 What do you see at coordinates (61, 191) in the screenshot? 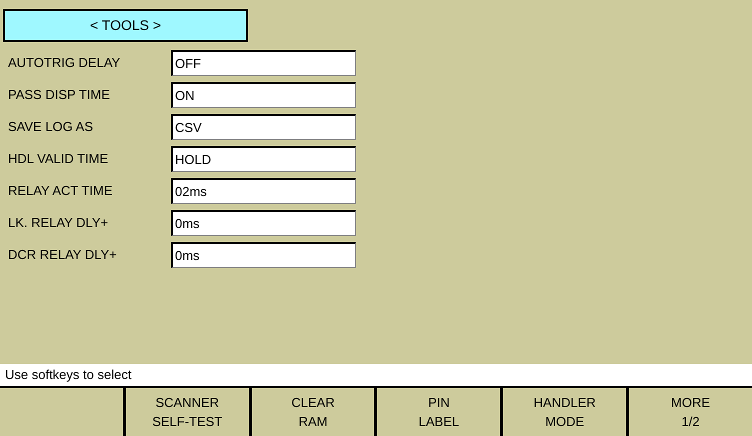
I see `setting-label: RELAY ACT TIME` at bounding box center [61, 191].